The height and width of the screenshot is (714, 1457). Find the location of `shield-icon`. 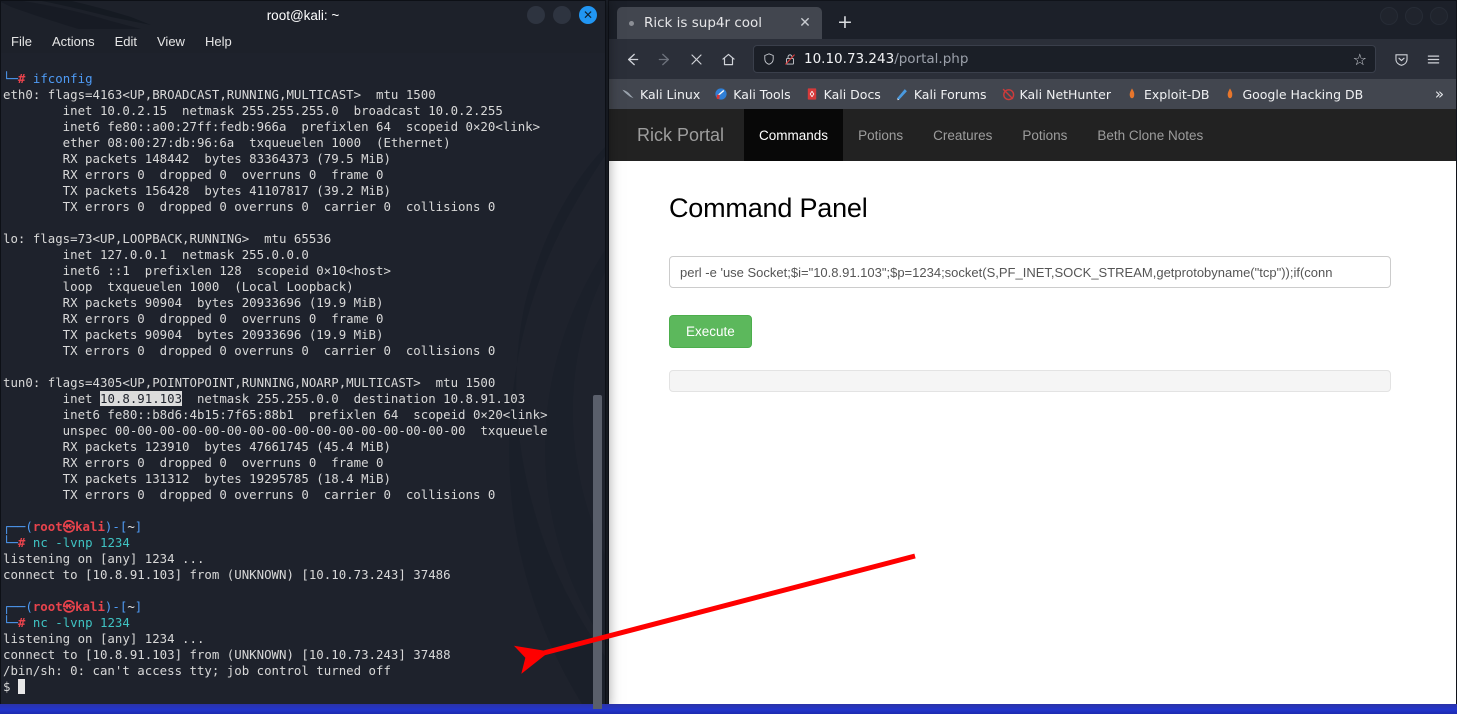

shield-icon is located at coordinates (769, 59).